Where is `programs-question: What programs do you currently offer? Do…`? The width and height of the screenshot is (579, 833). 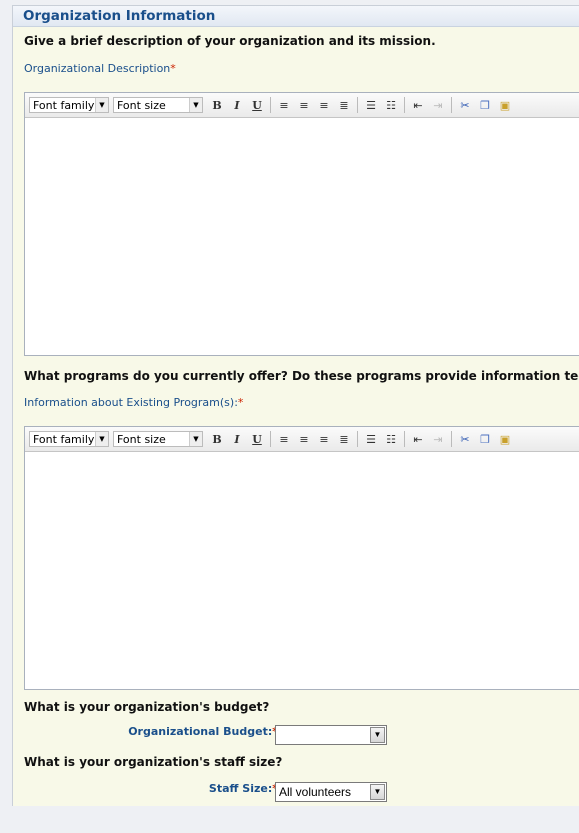
programs-question: What programs do you currently offer? Do… is located at coordinates (301, 376).